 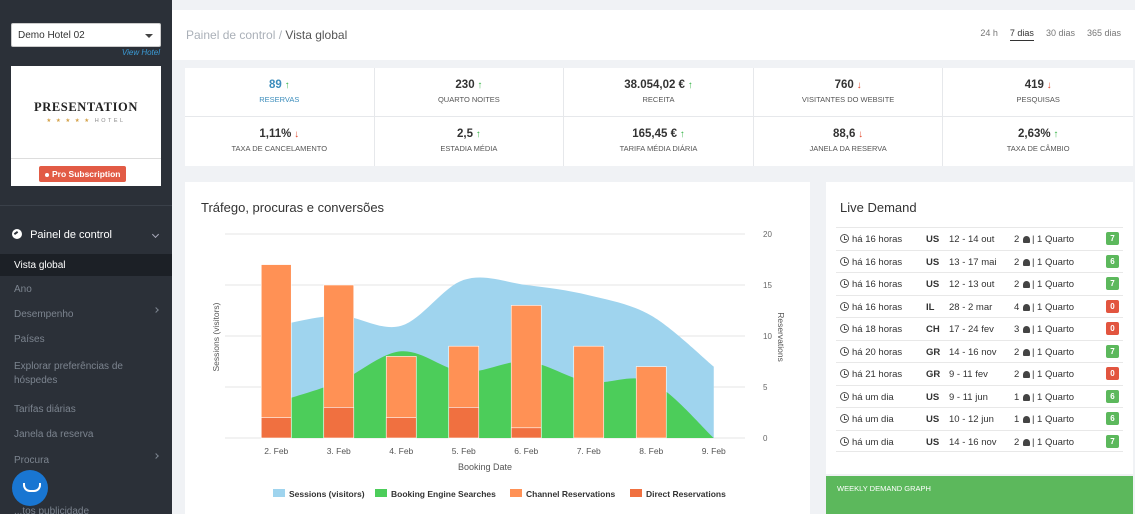 What do you see at coordinates (1021, 34) in the screenshot?
I see `range-tab: 7 dias` at bounding box center [1021, 34].